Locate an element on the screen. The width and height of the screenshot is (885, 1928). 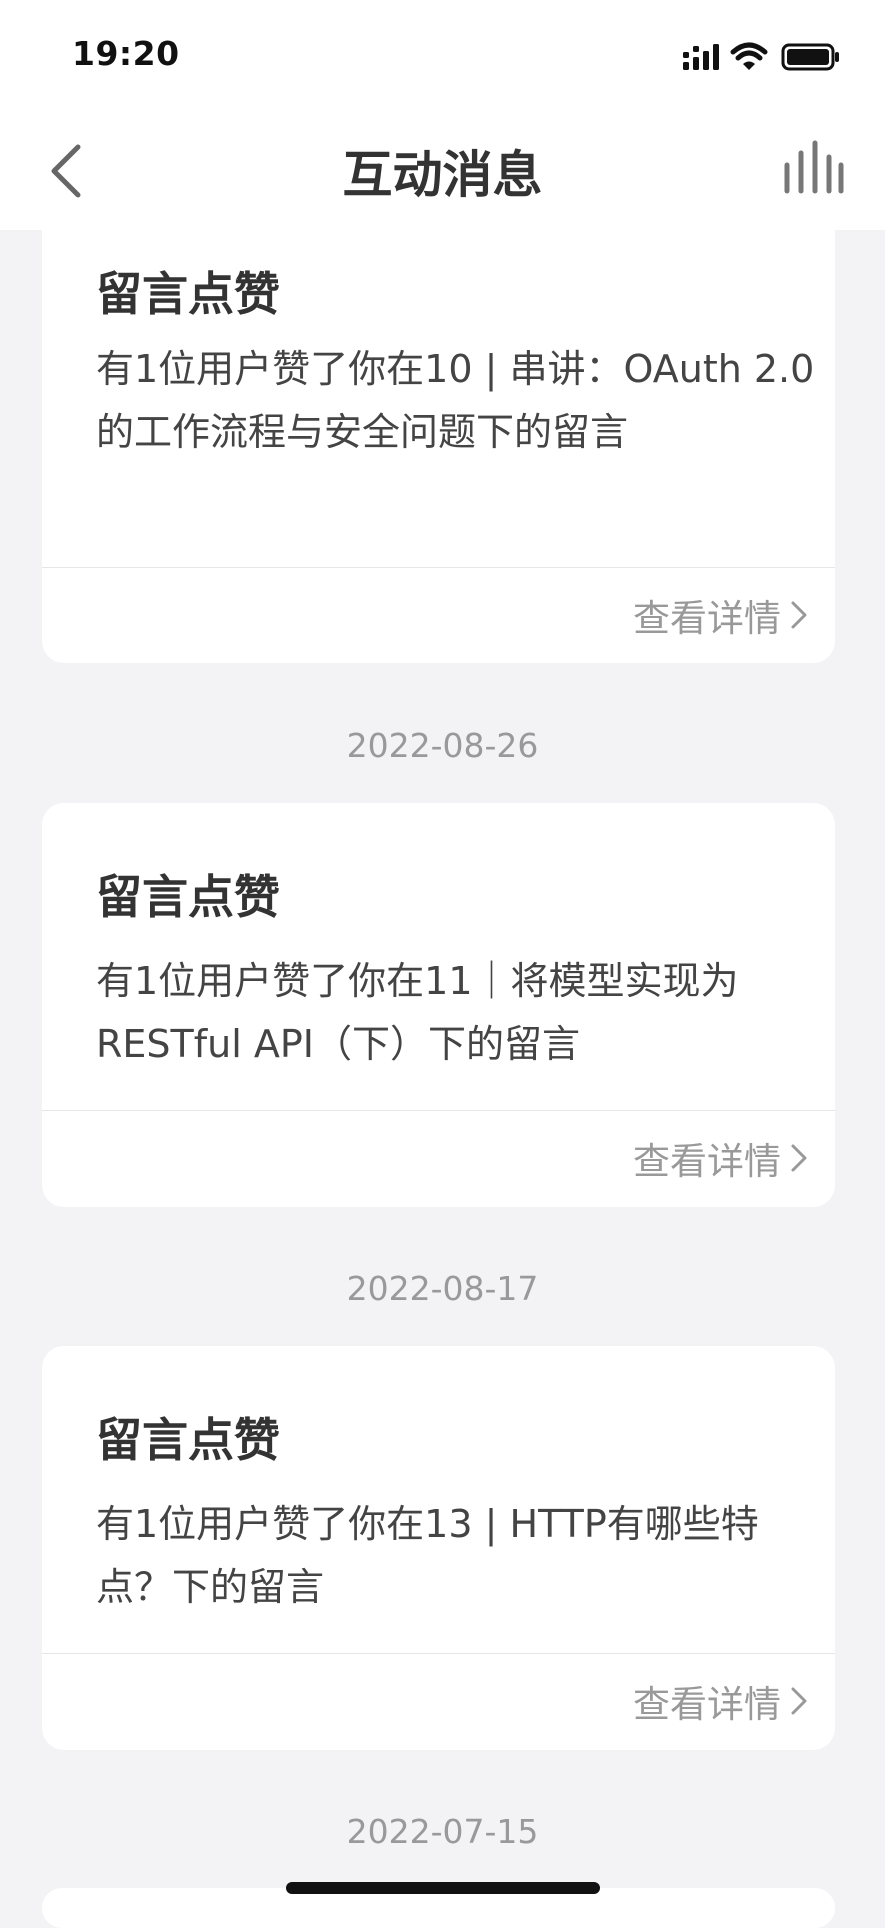
card-body: 有1位用户赞了你在10 | 串讲：OAuth 2.0的工作流程与安全问题下的留言 is located at coordinates (455, 400).